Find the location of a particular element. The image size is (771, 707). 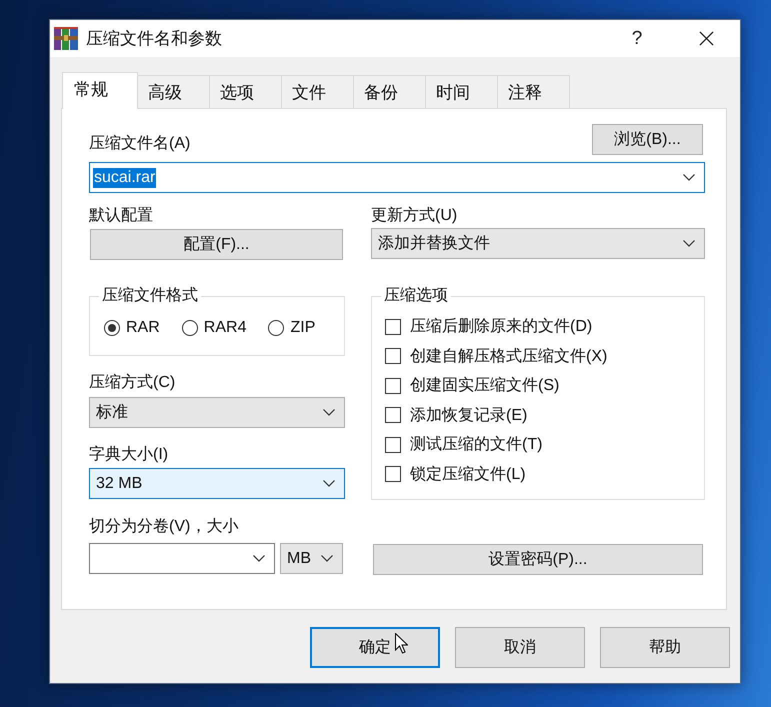

field-label: 切分为分卷(V)，大小 is located at coordinates (163, 527).